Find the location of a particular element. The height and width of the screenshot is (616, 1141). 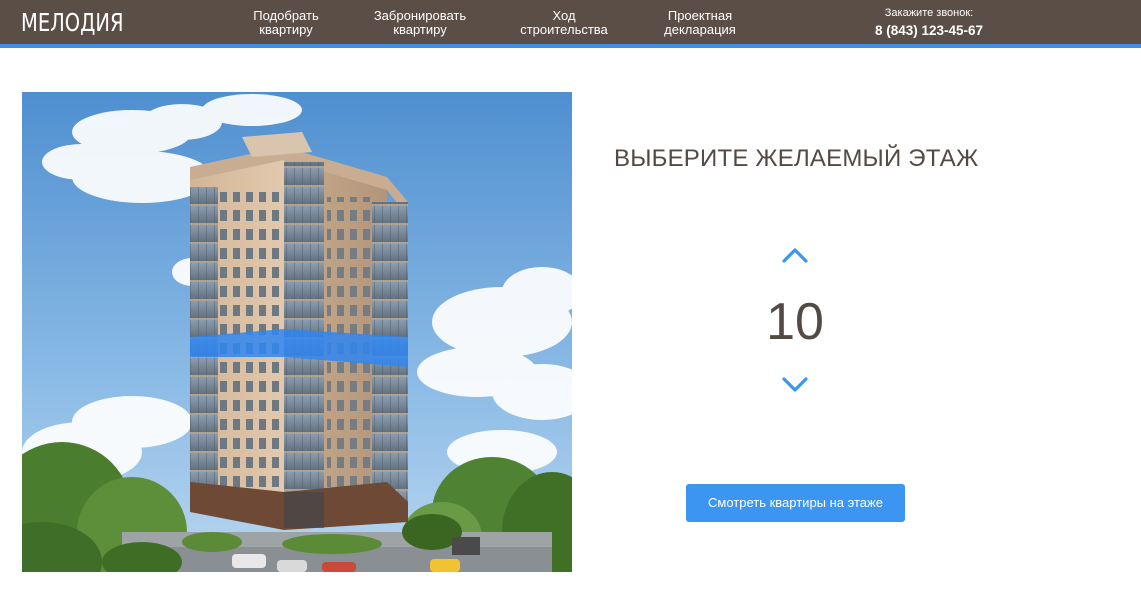

callback-label: Закажите звонок: is located at coordinates (929, 13).